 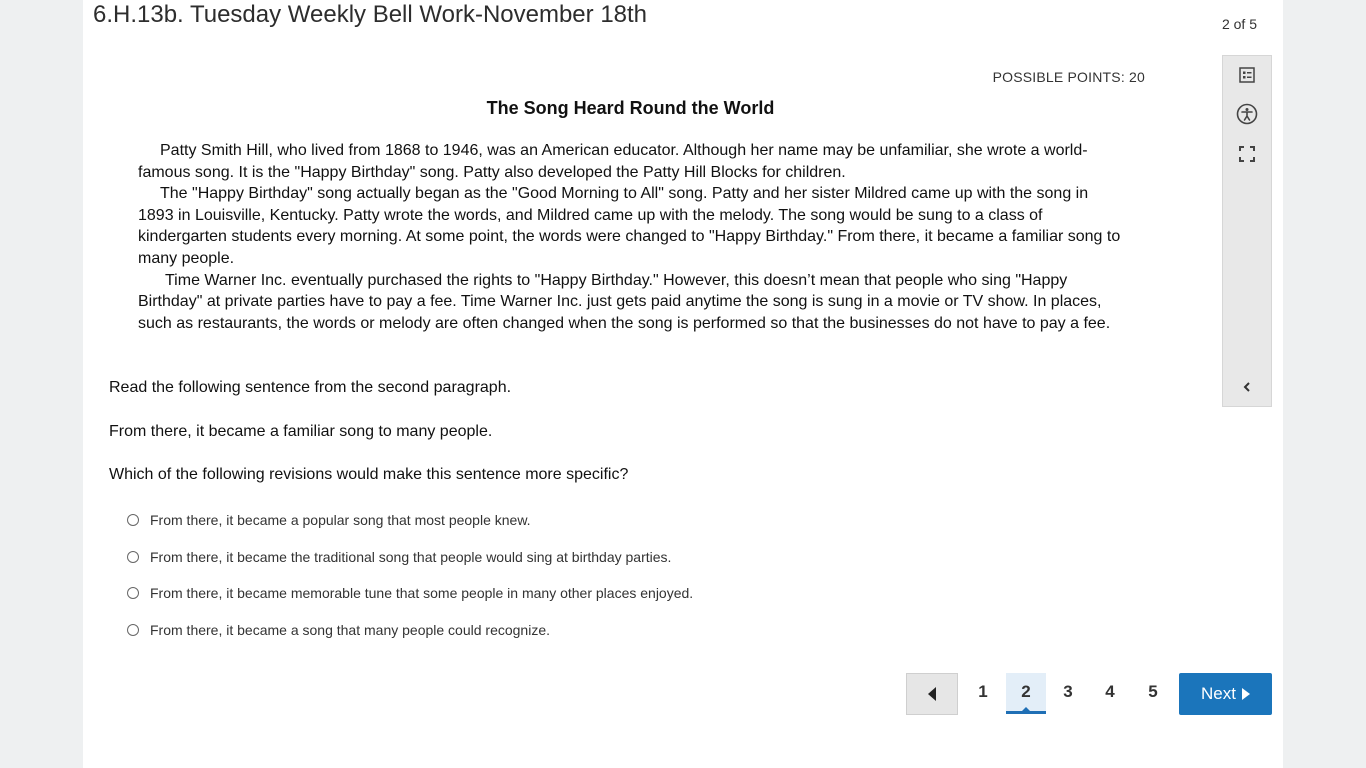 I want to click on question-counter: 2 of 5, so click(x=1239, y=24).